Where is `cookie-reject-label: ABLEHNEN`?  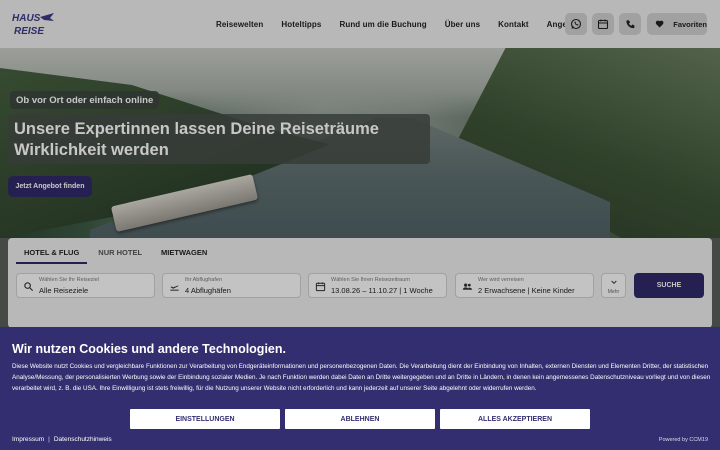 cookie-reject-label: ABLEHNEN is located at coordinates (360, 419).